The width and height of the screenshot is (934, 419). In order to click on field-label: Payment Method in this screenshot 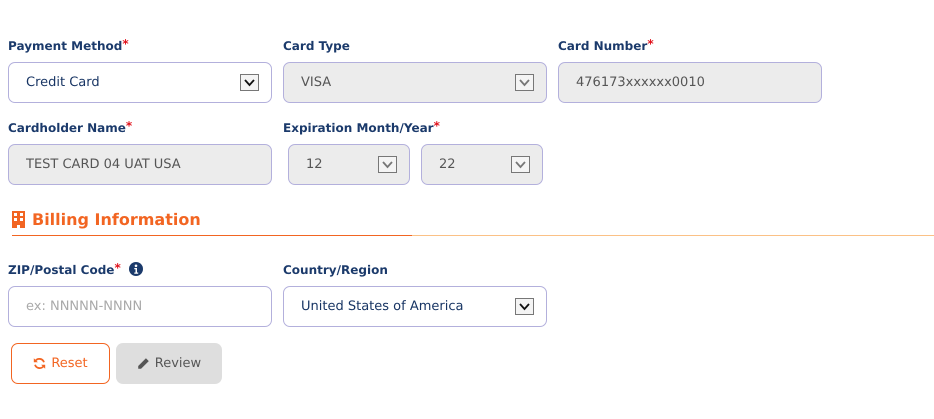, I will do `click(65, 46)`.